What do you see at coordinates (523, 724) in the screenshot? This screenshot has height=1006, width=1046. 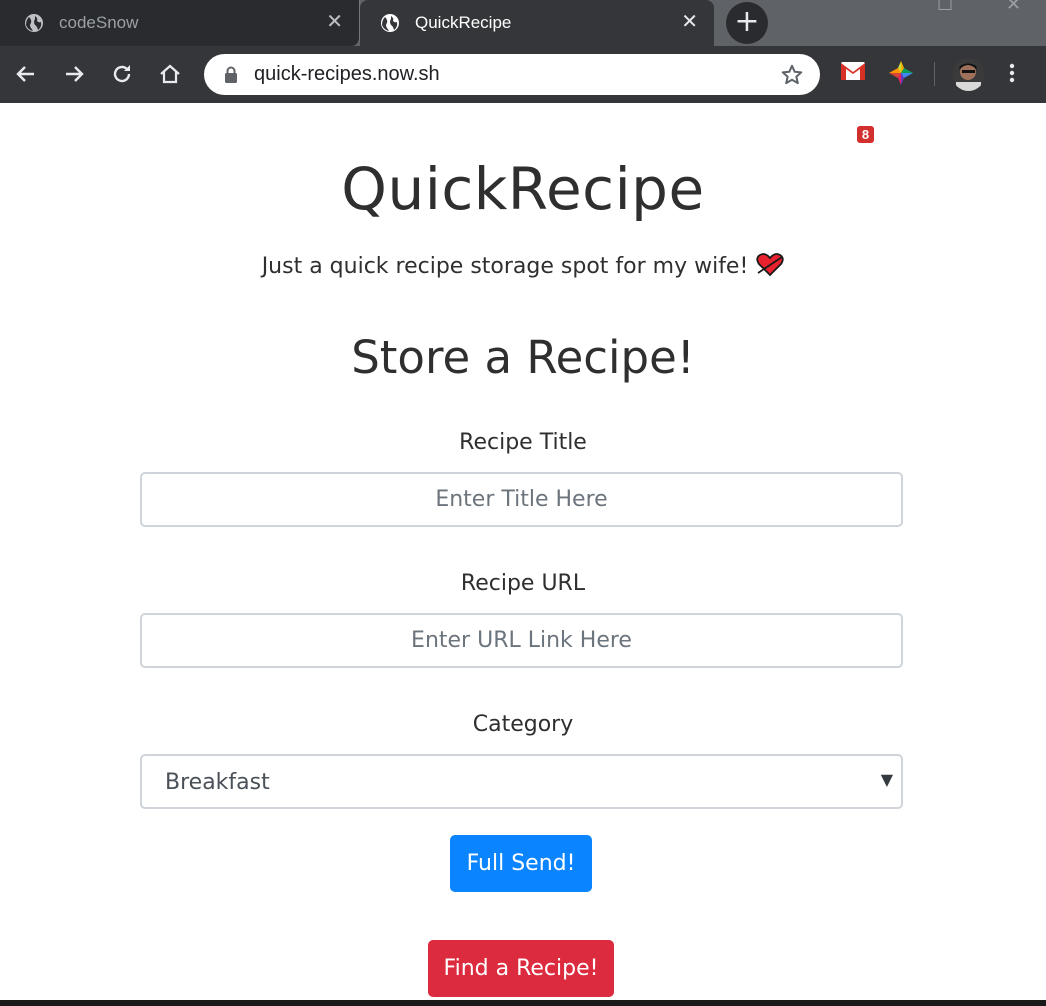 I see `category-label: Category` at bounding box center [523, 724].